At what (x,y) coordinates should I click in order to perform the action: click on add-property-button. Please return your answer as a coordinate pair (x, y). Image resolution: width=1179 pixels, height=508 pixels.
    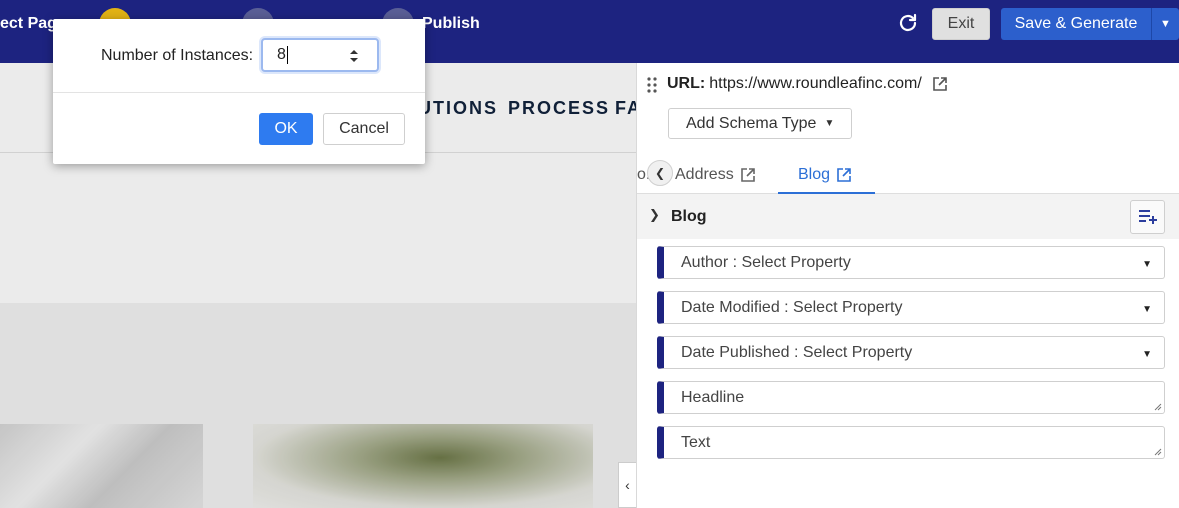
    Looking at the image, I should click on (1147, 217).